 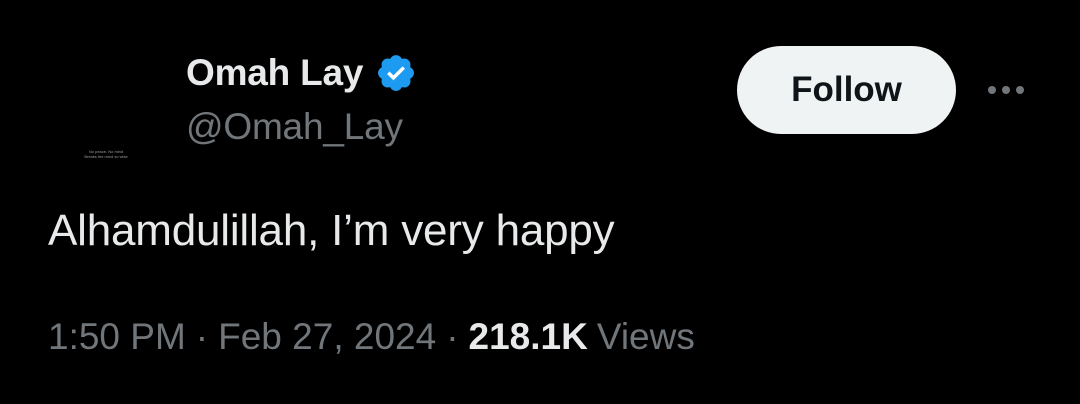 I want to click on ellipsis-icon, so click(x=1006, y=90).